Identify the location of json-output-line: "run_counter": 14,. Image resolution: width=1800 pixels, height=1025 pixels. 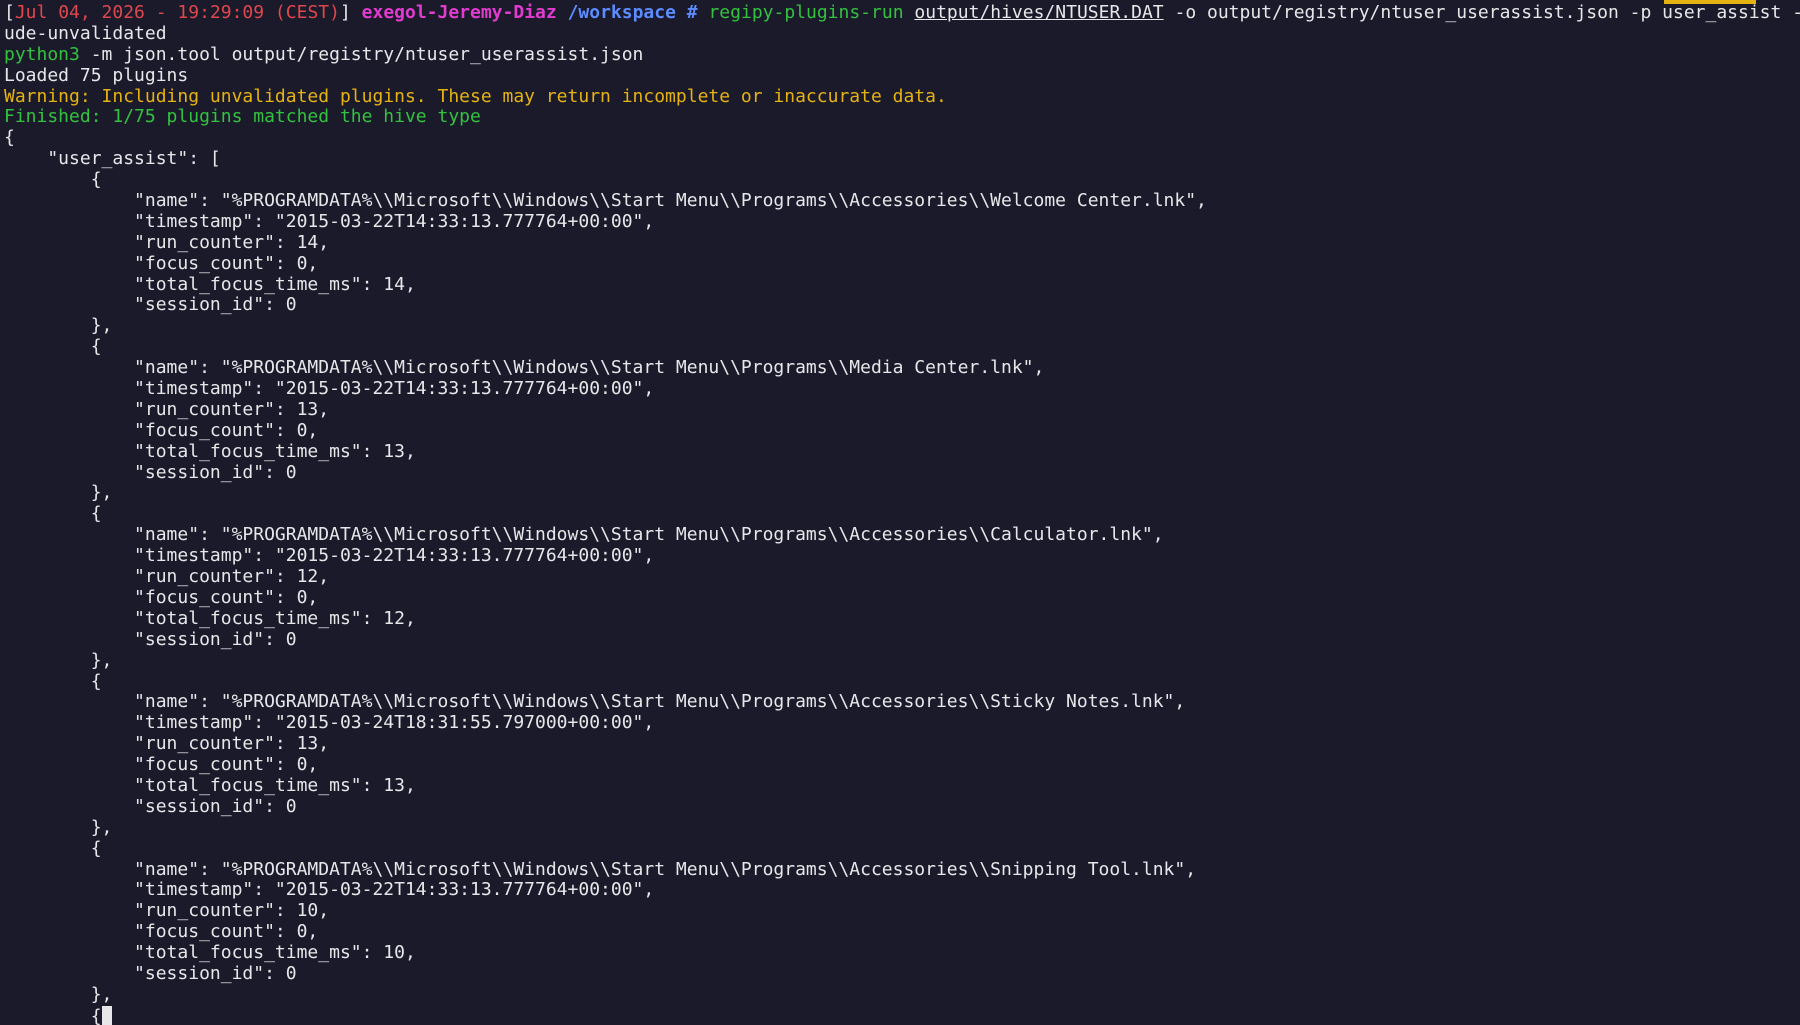
(167, 242).